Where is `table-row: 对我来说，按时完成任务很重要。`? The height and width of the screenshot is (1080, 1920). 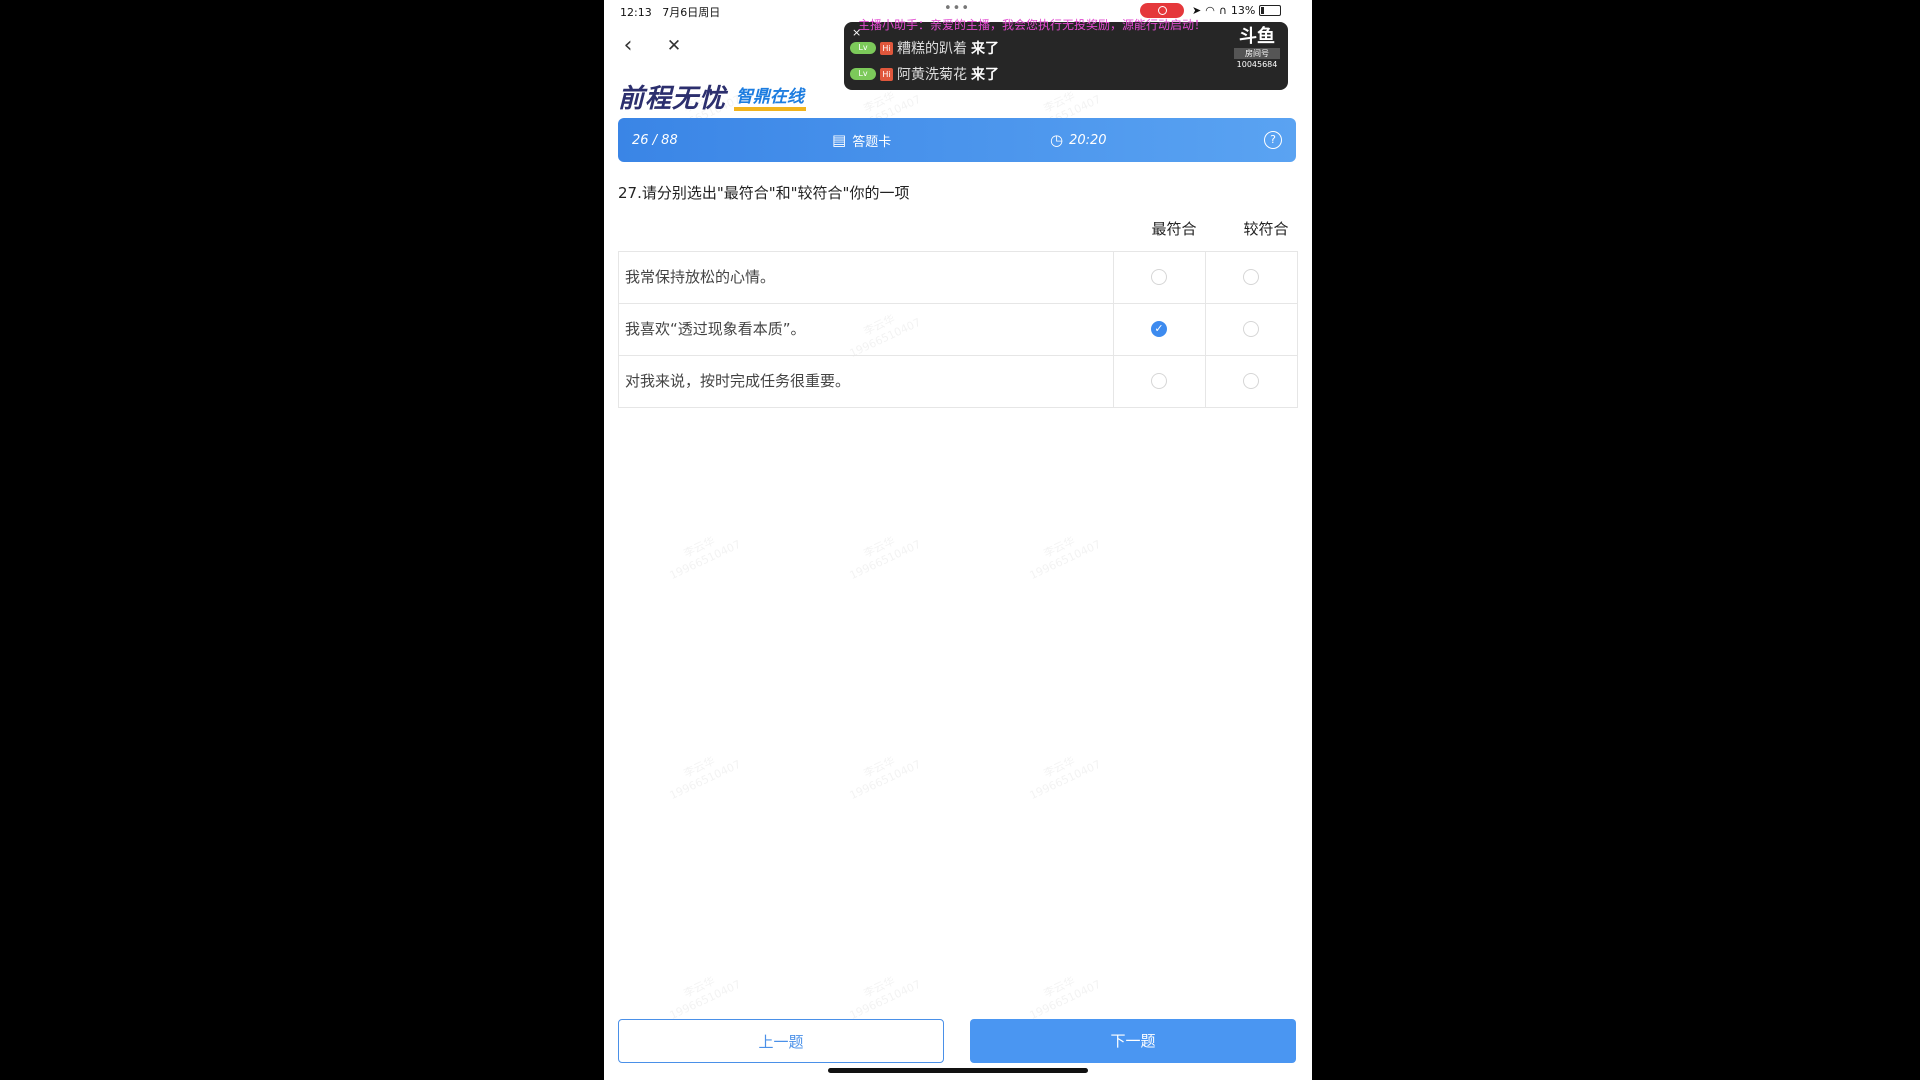 table-row: 对我来说，按时完成任务很重要。 is located at coordinates (958, 381).